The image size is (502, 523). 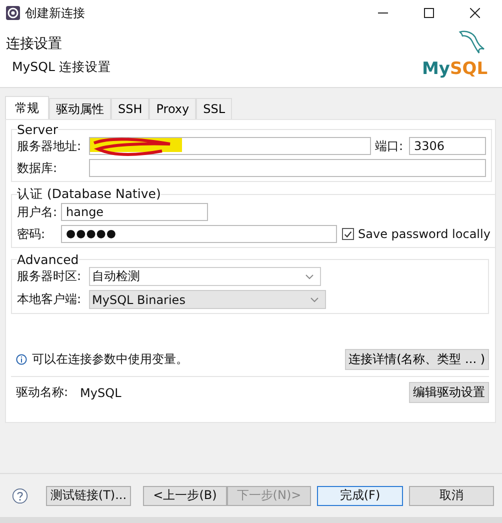 I want to click on field-label: 用户名:, so click(x=37, y=212).